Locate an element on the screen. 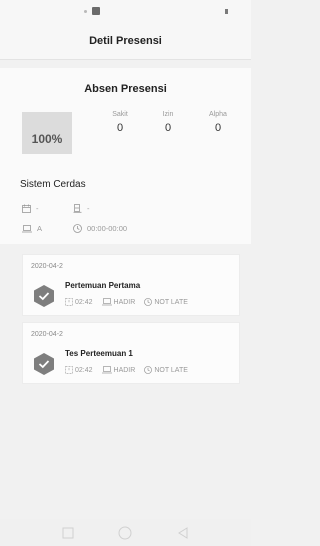 Image resolution: width=320 pixels, height=546 pixels. status-dot is located at coordinates (85, 11).